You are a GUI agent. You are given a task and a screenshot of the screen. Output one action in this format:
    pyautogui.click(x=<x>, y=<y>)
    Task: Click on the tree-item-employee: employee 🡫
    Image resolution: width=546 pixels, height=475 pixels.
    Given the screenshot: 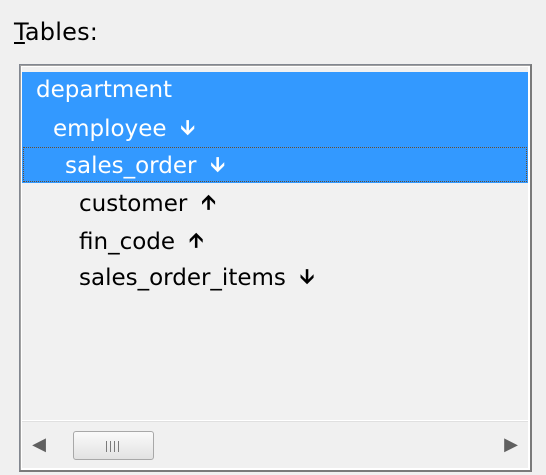 What is the action you would take?
    pyautogui.click(x=275, y=127)
    